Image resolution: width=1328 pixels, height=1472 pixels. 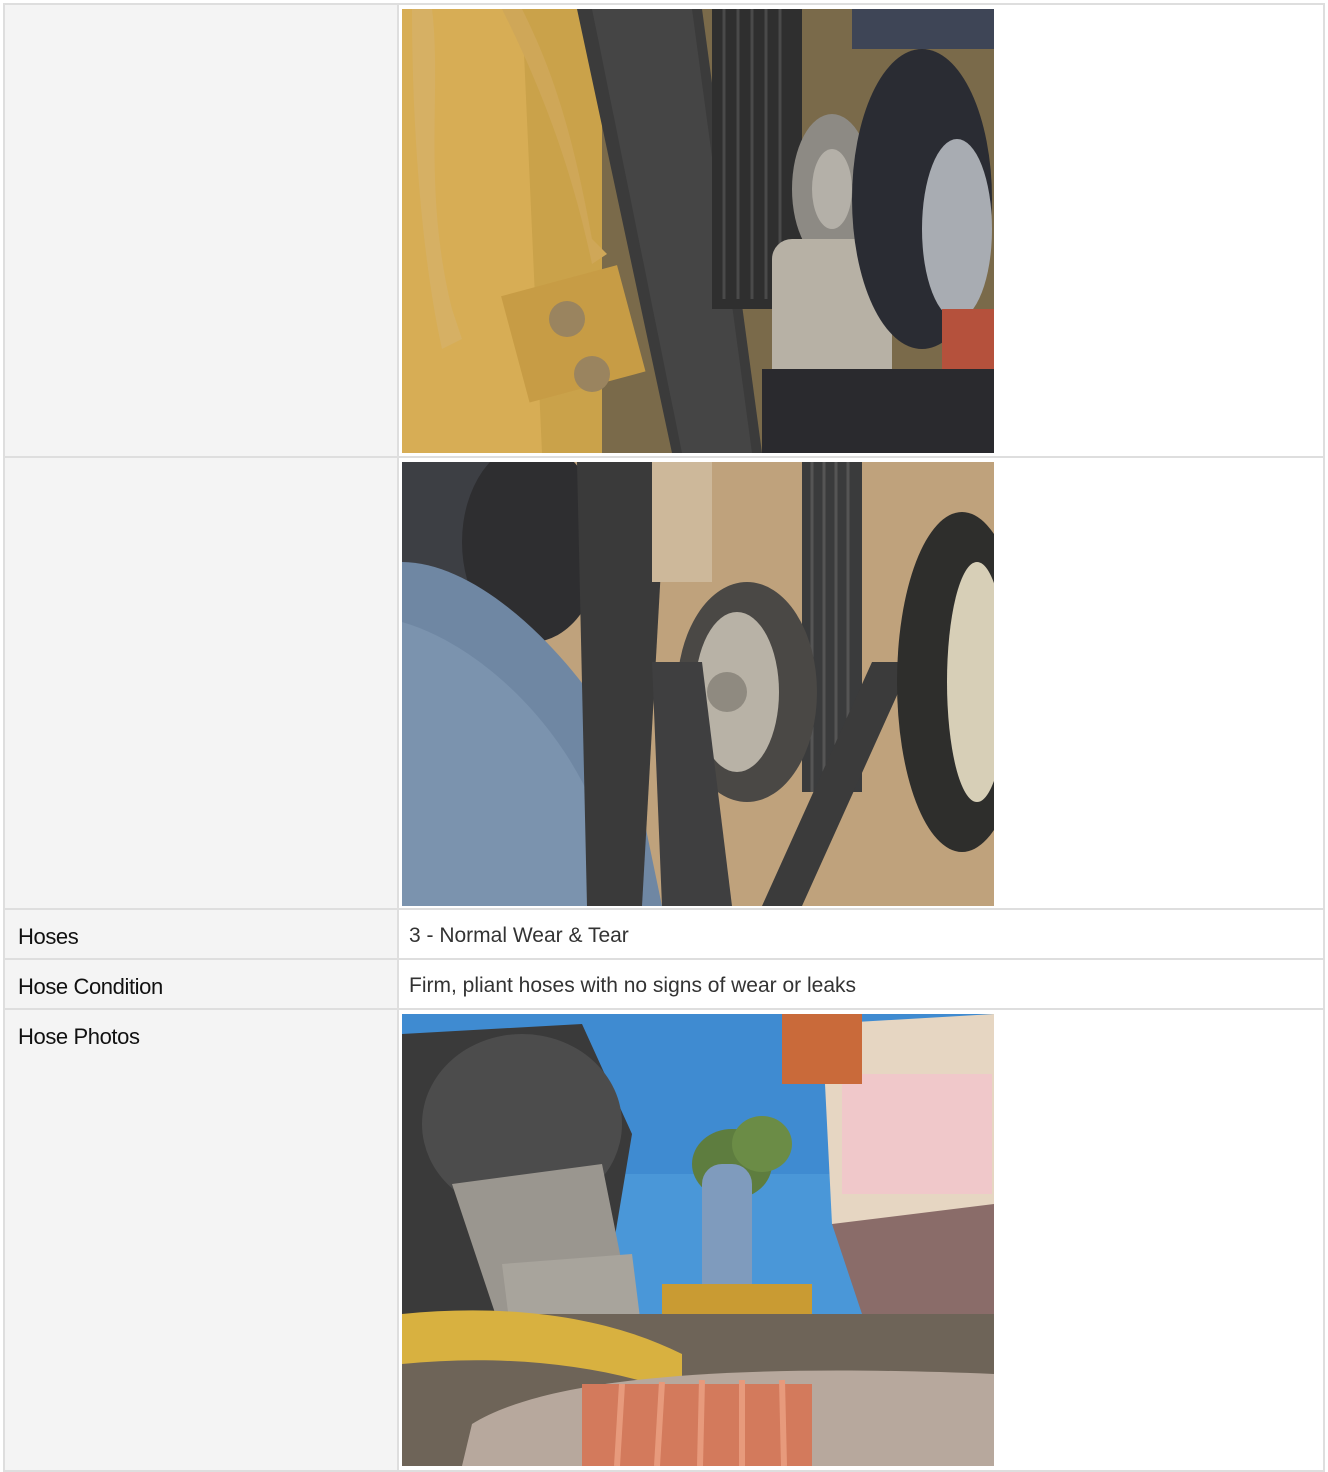 I want to click on table-row: Hoses 3 - Normal Wear & Tear, so click(x=664, y=934).